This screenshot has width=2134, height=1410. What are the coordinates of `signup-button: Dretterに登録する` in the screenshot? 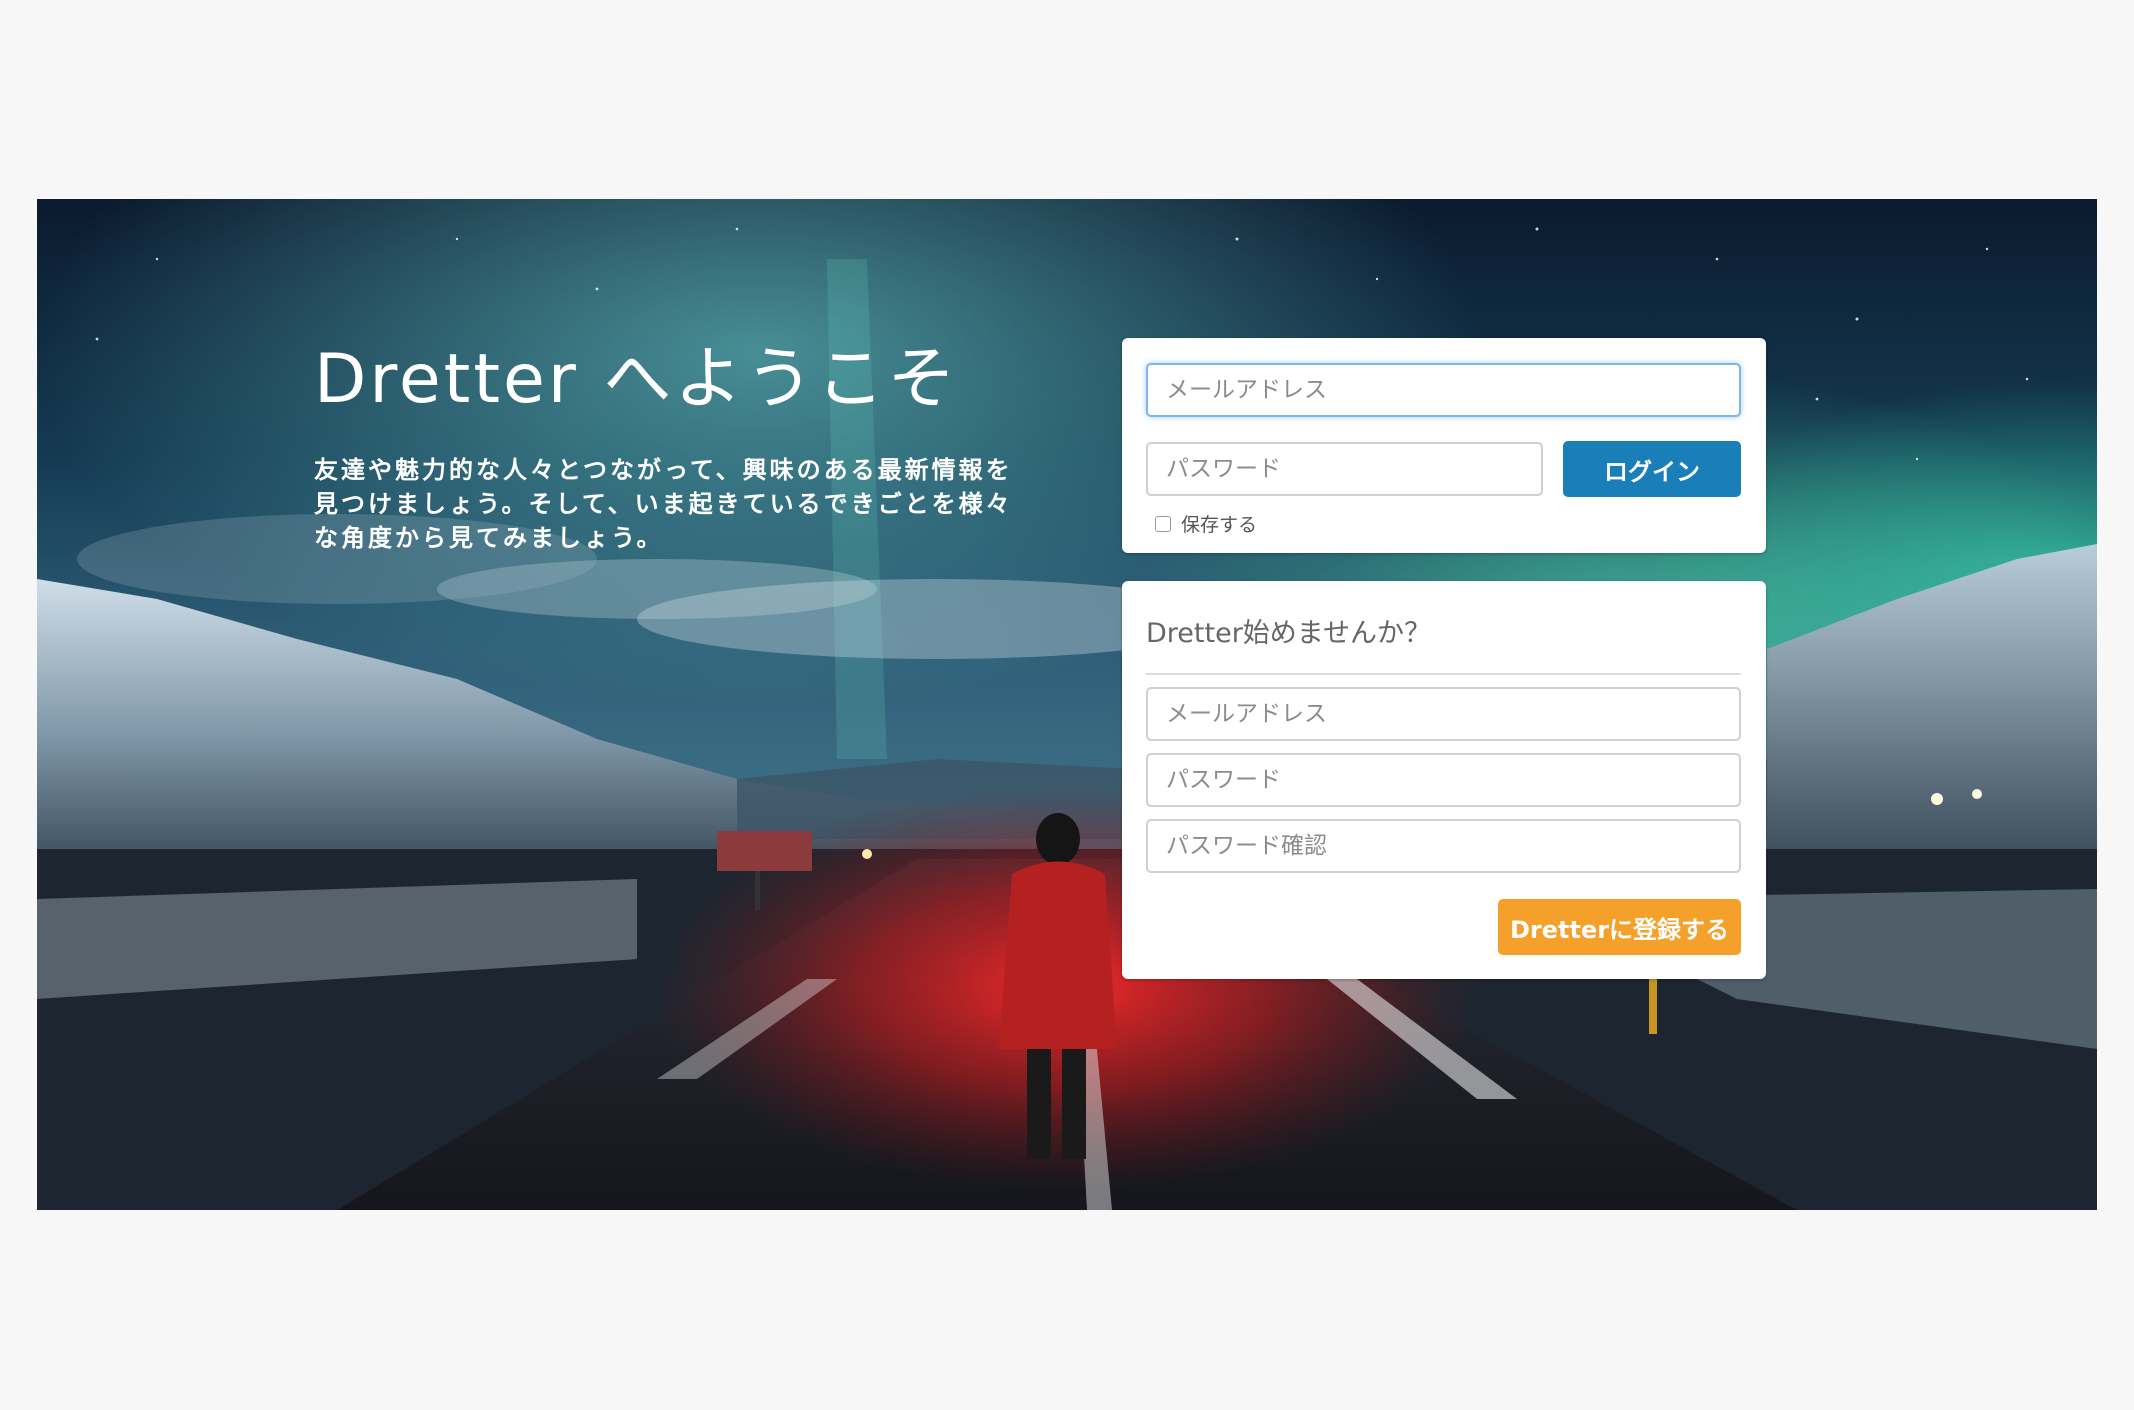 It's located at (1619, 927).